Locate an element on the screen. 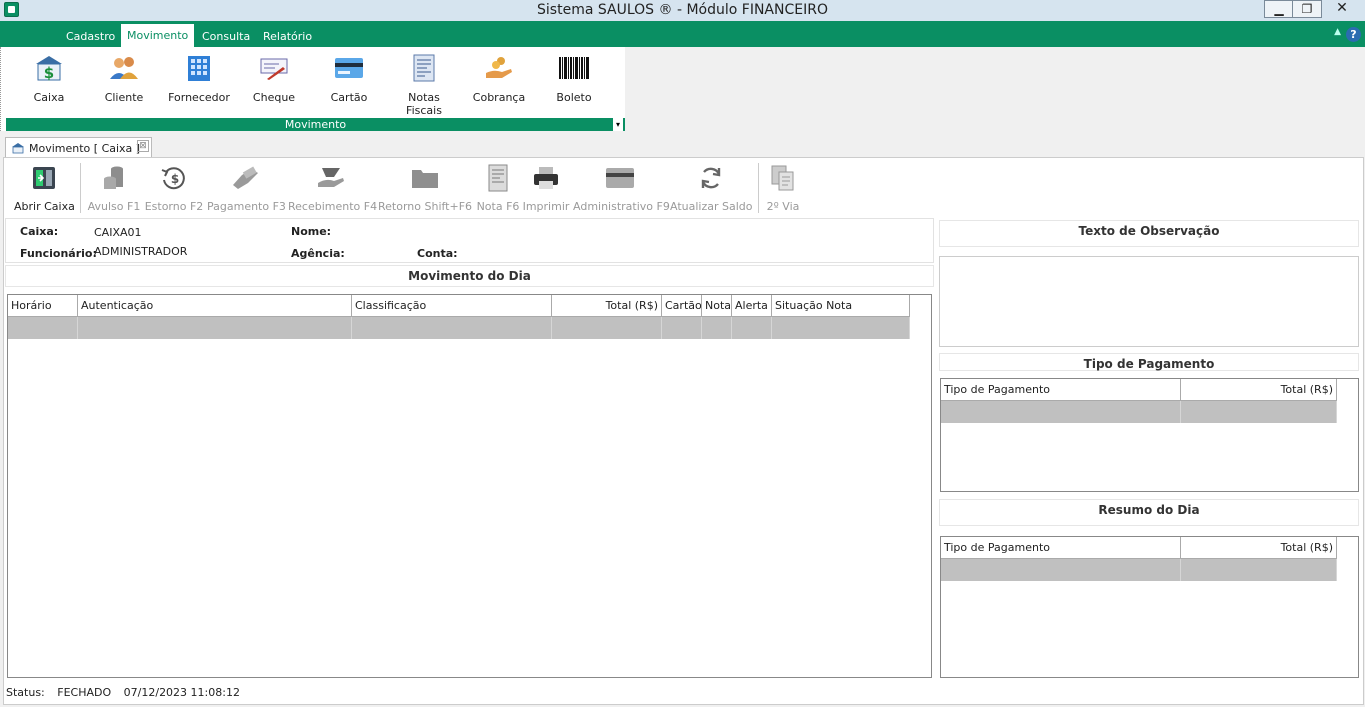  column-situacao-nota: Situação Nota is located at coordinates (841, 306).